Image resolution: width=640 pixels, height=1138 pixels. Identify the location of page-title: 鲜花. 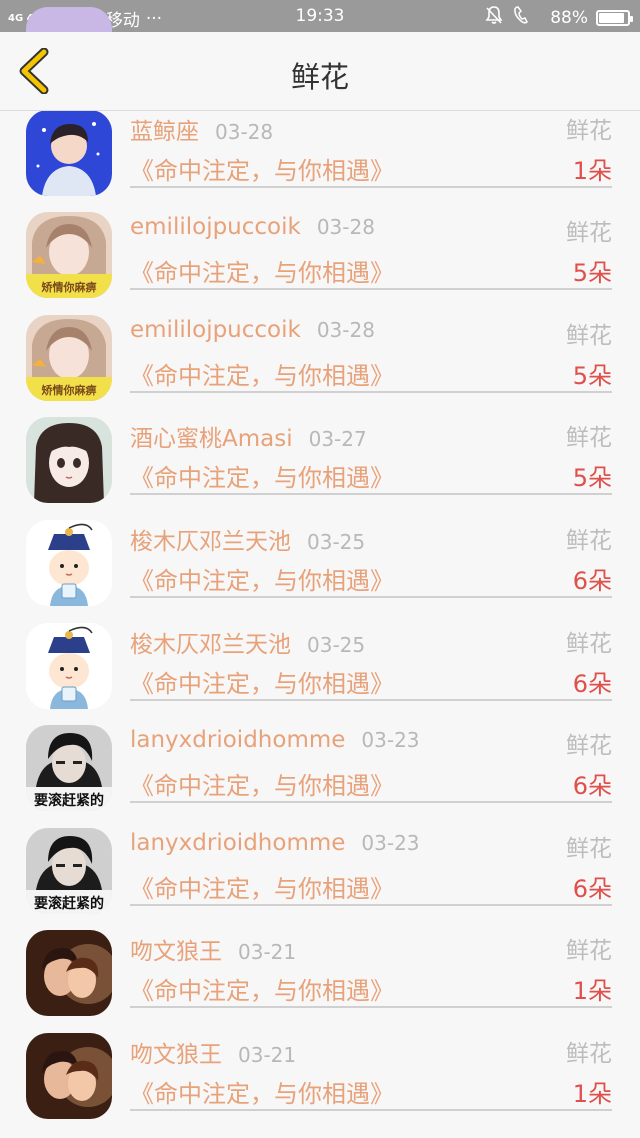
(319, 77).